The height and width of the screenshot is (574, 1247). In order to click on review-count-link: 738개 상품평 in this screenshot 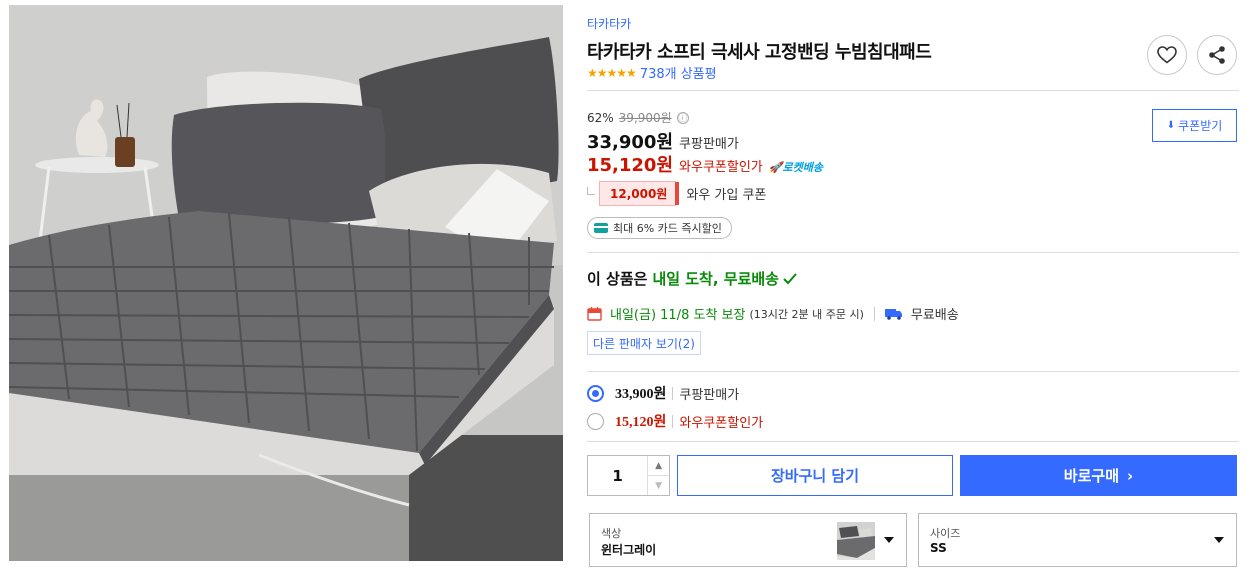, I will do `click(678, 72)`.